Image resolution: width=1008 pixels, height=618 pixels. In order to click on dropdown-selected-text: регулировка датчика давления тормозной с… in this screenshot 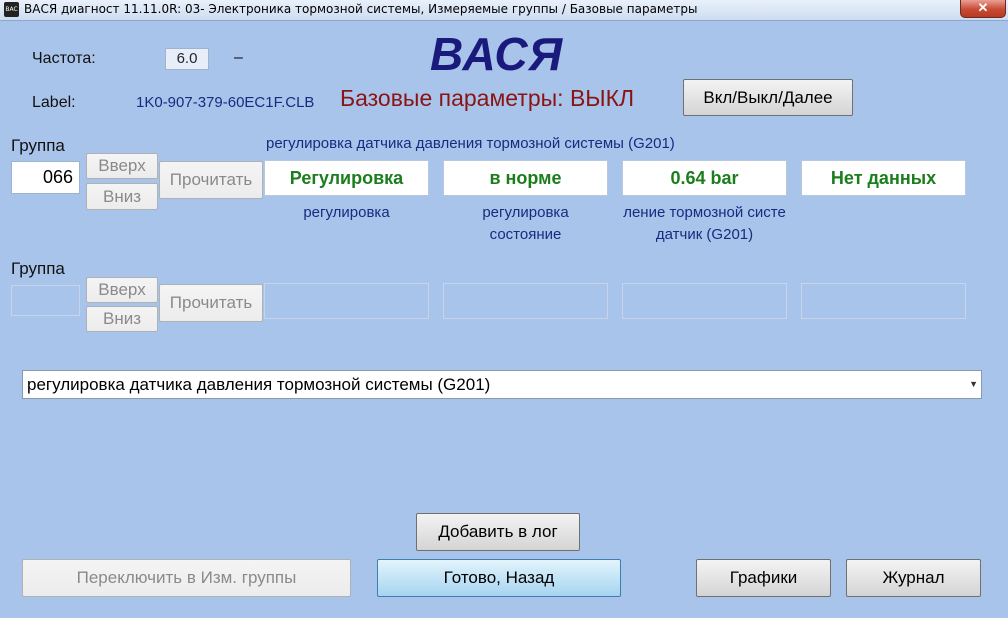, I will do `click(259, 384)`.